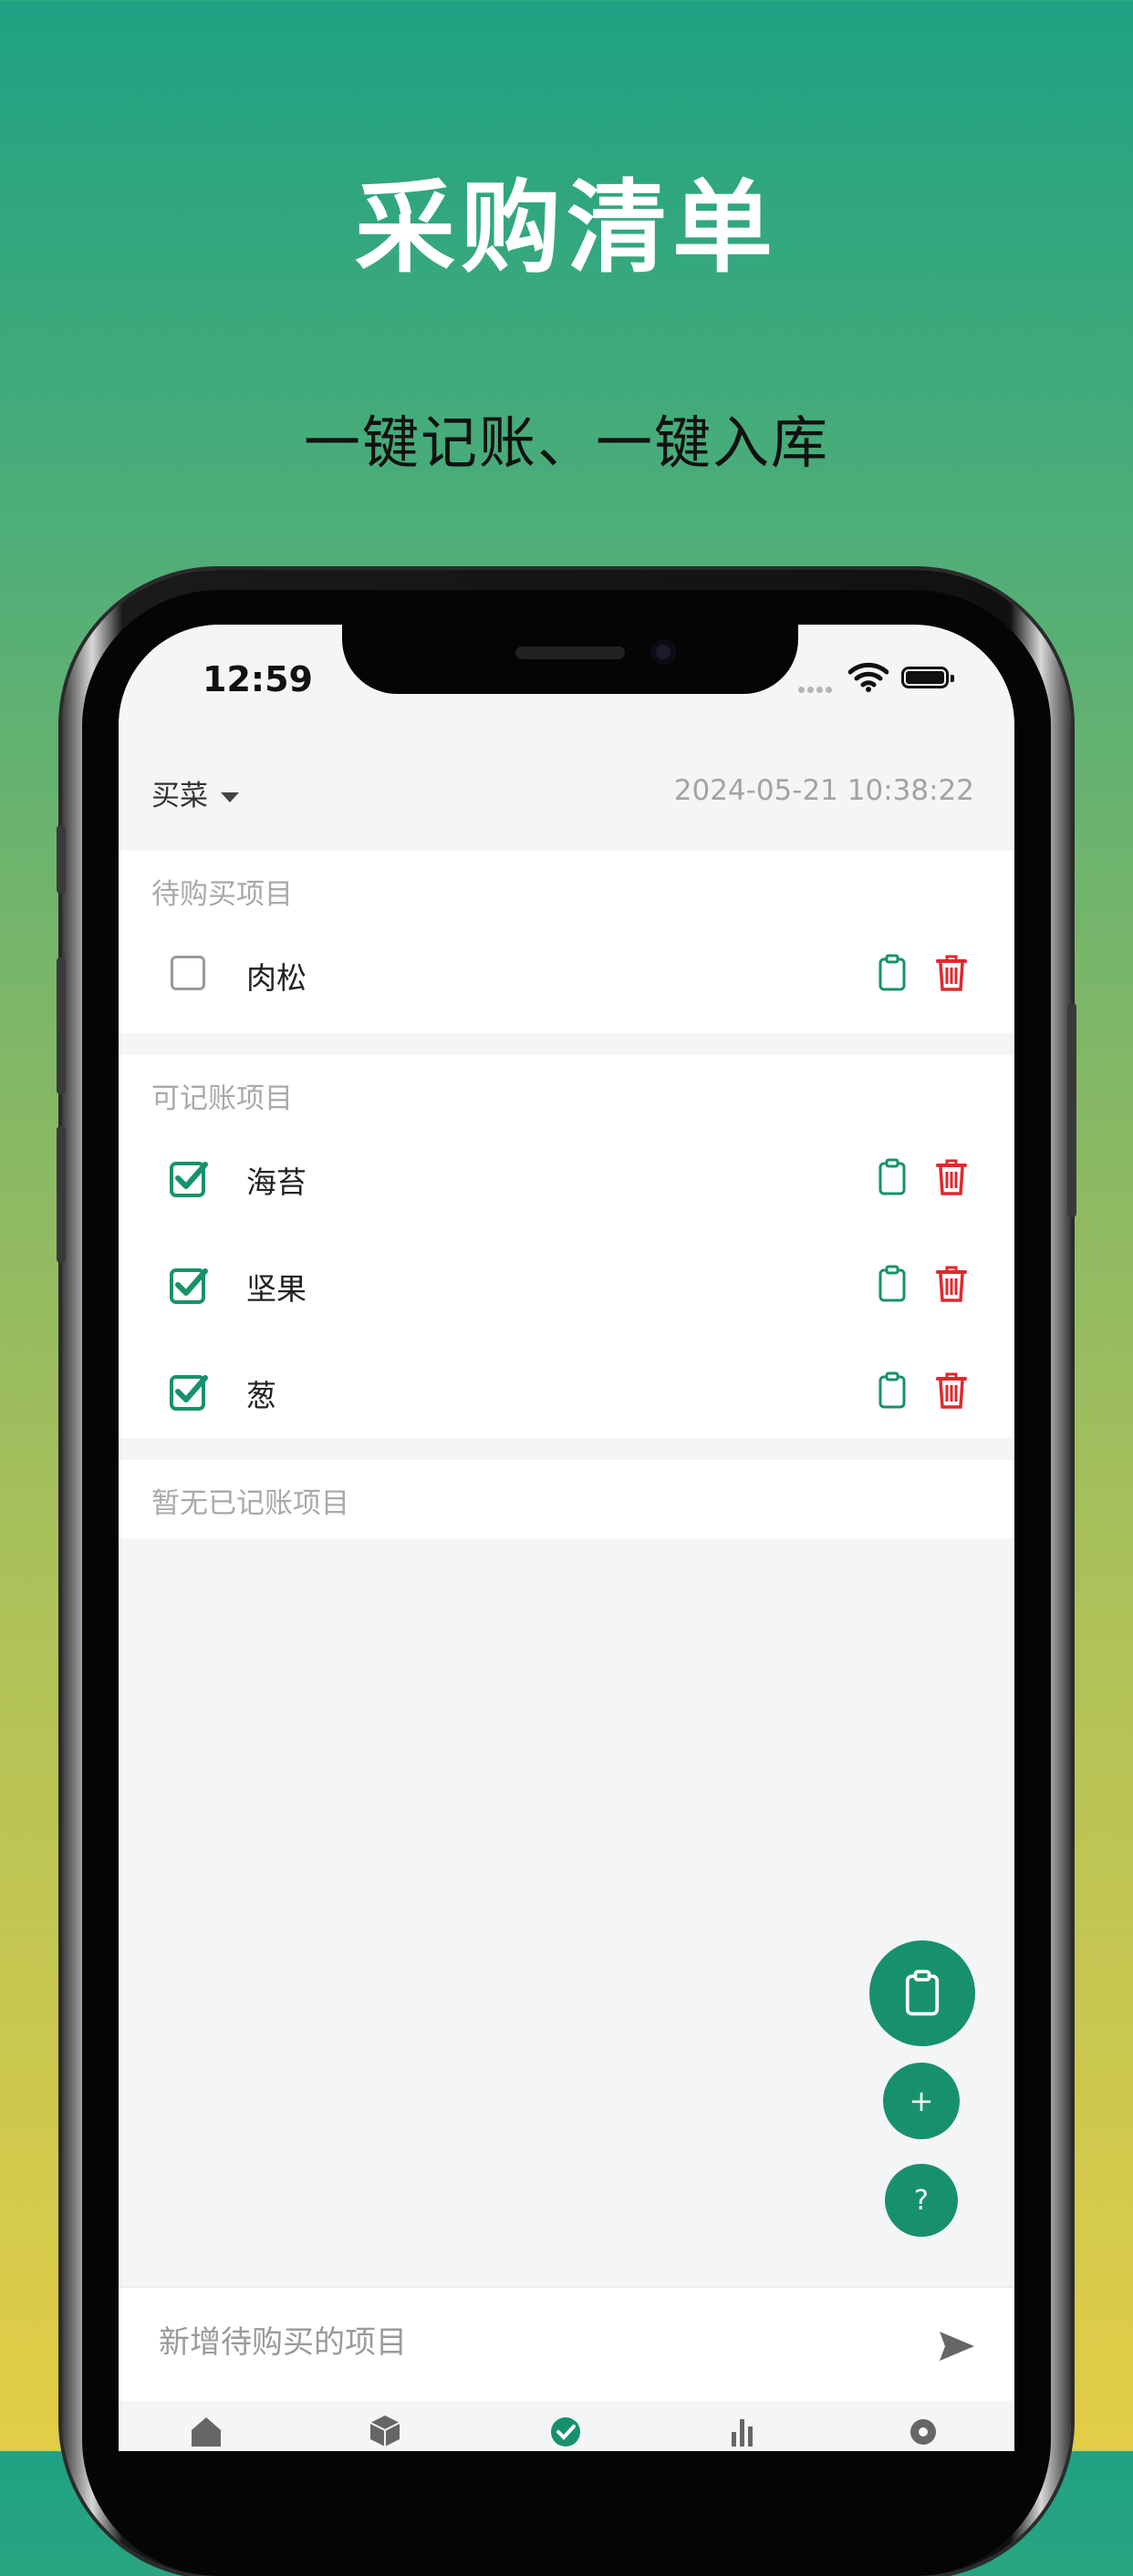 Image resolution: width=1133 pixels, height=2576 pixels. What do you see at coordinates (524, 2342) in the screenshot?
I see `new-item-input` at bounding box center [524, 2342].